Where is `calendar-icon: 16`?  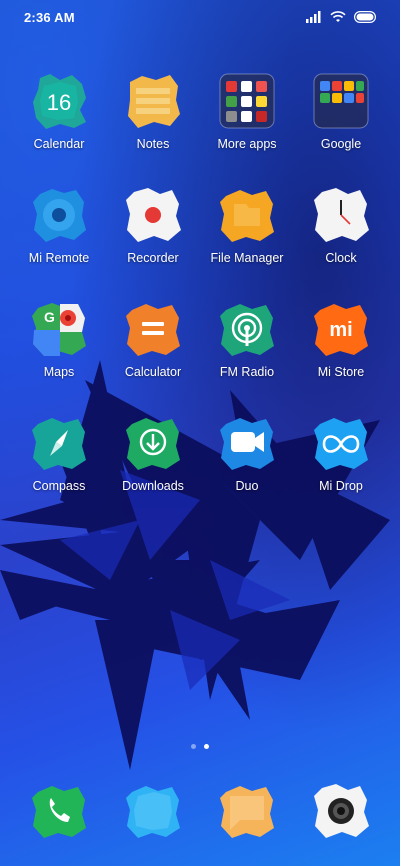
calendar-icon: 16 is located at coordinates (59, 101).